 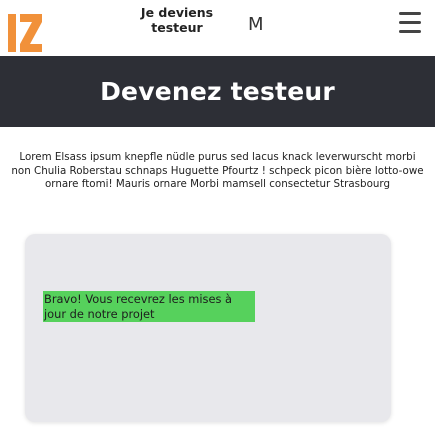 I want to click on become-tester-line-2: testeur, so click(x=177, y=27).